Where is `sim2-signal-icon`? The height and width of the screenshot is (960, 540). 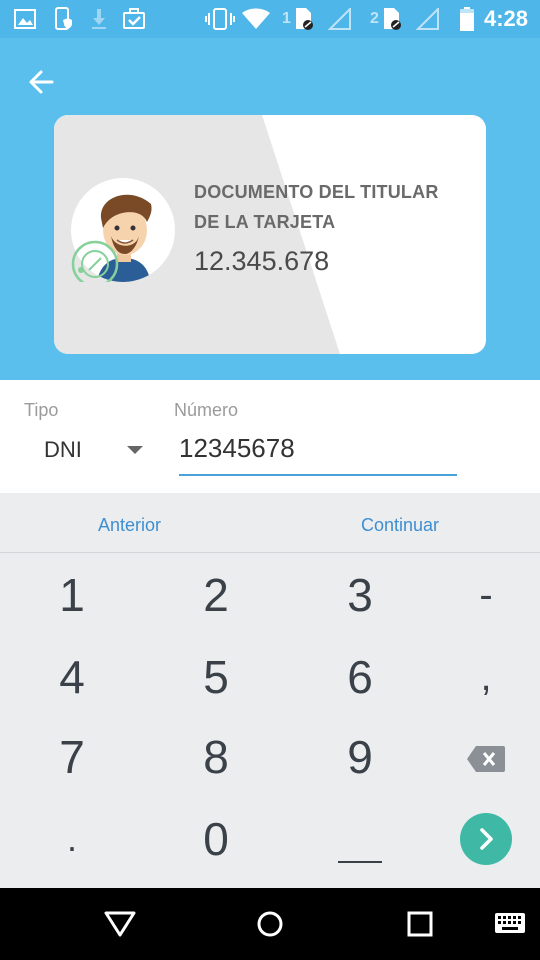 sim2-signal-icon is located at coordinates (428, 19).